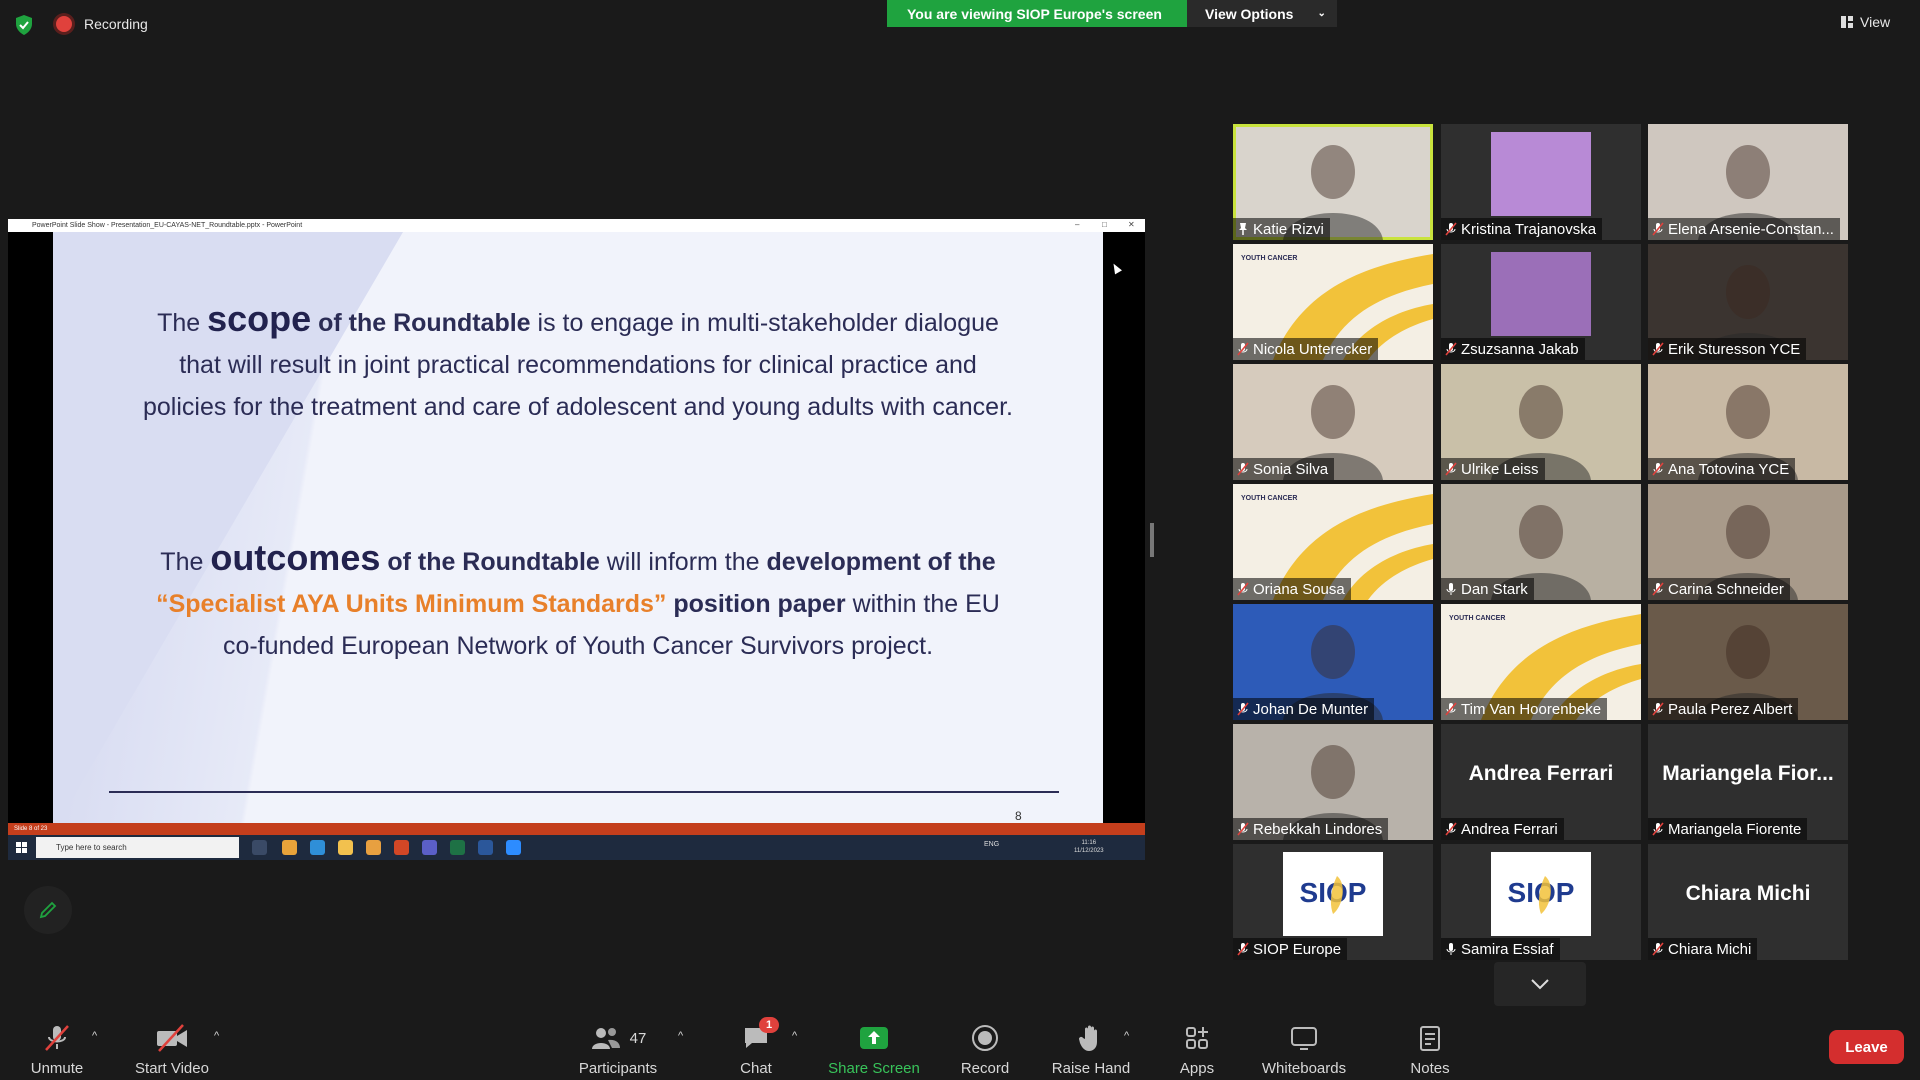 The image size is (1920, 1080). Describe the element at coordinates (64, 24) in the screenshot. I see `recording-indicator-icon` at that location.